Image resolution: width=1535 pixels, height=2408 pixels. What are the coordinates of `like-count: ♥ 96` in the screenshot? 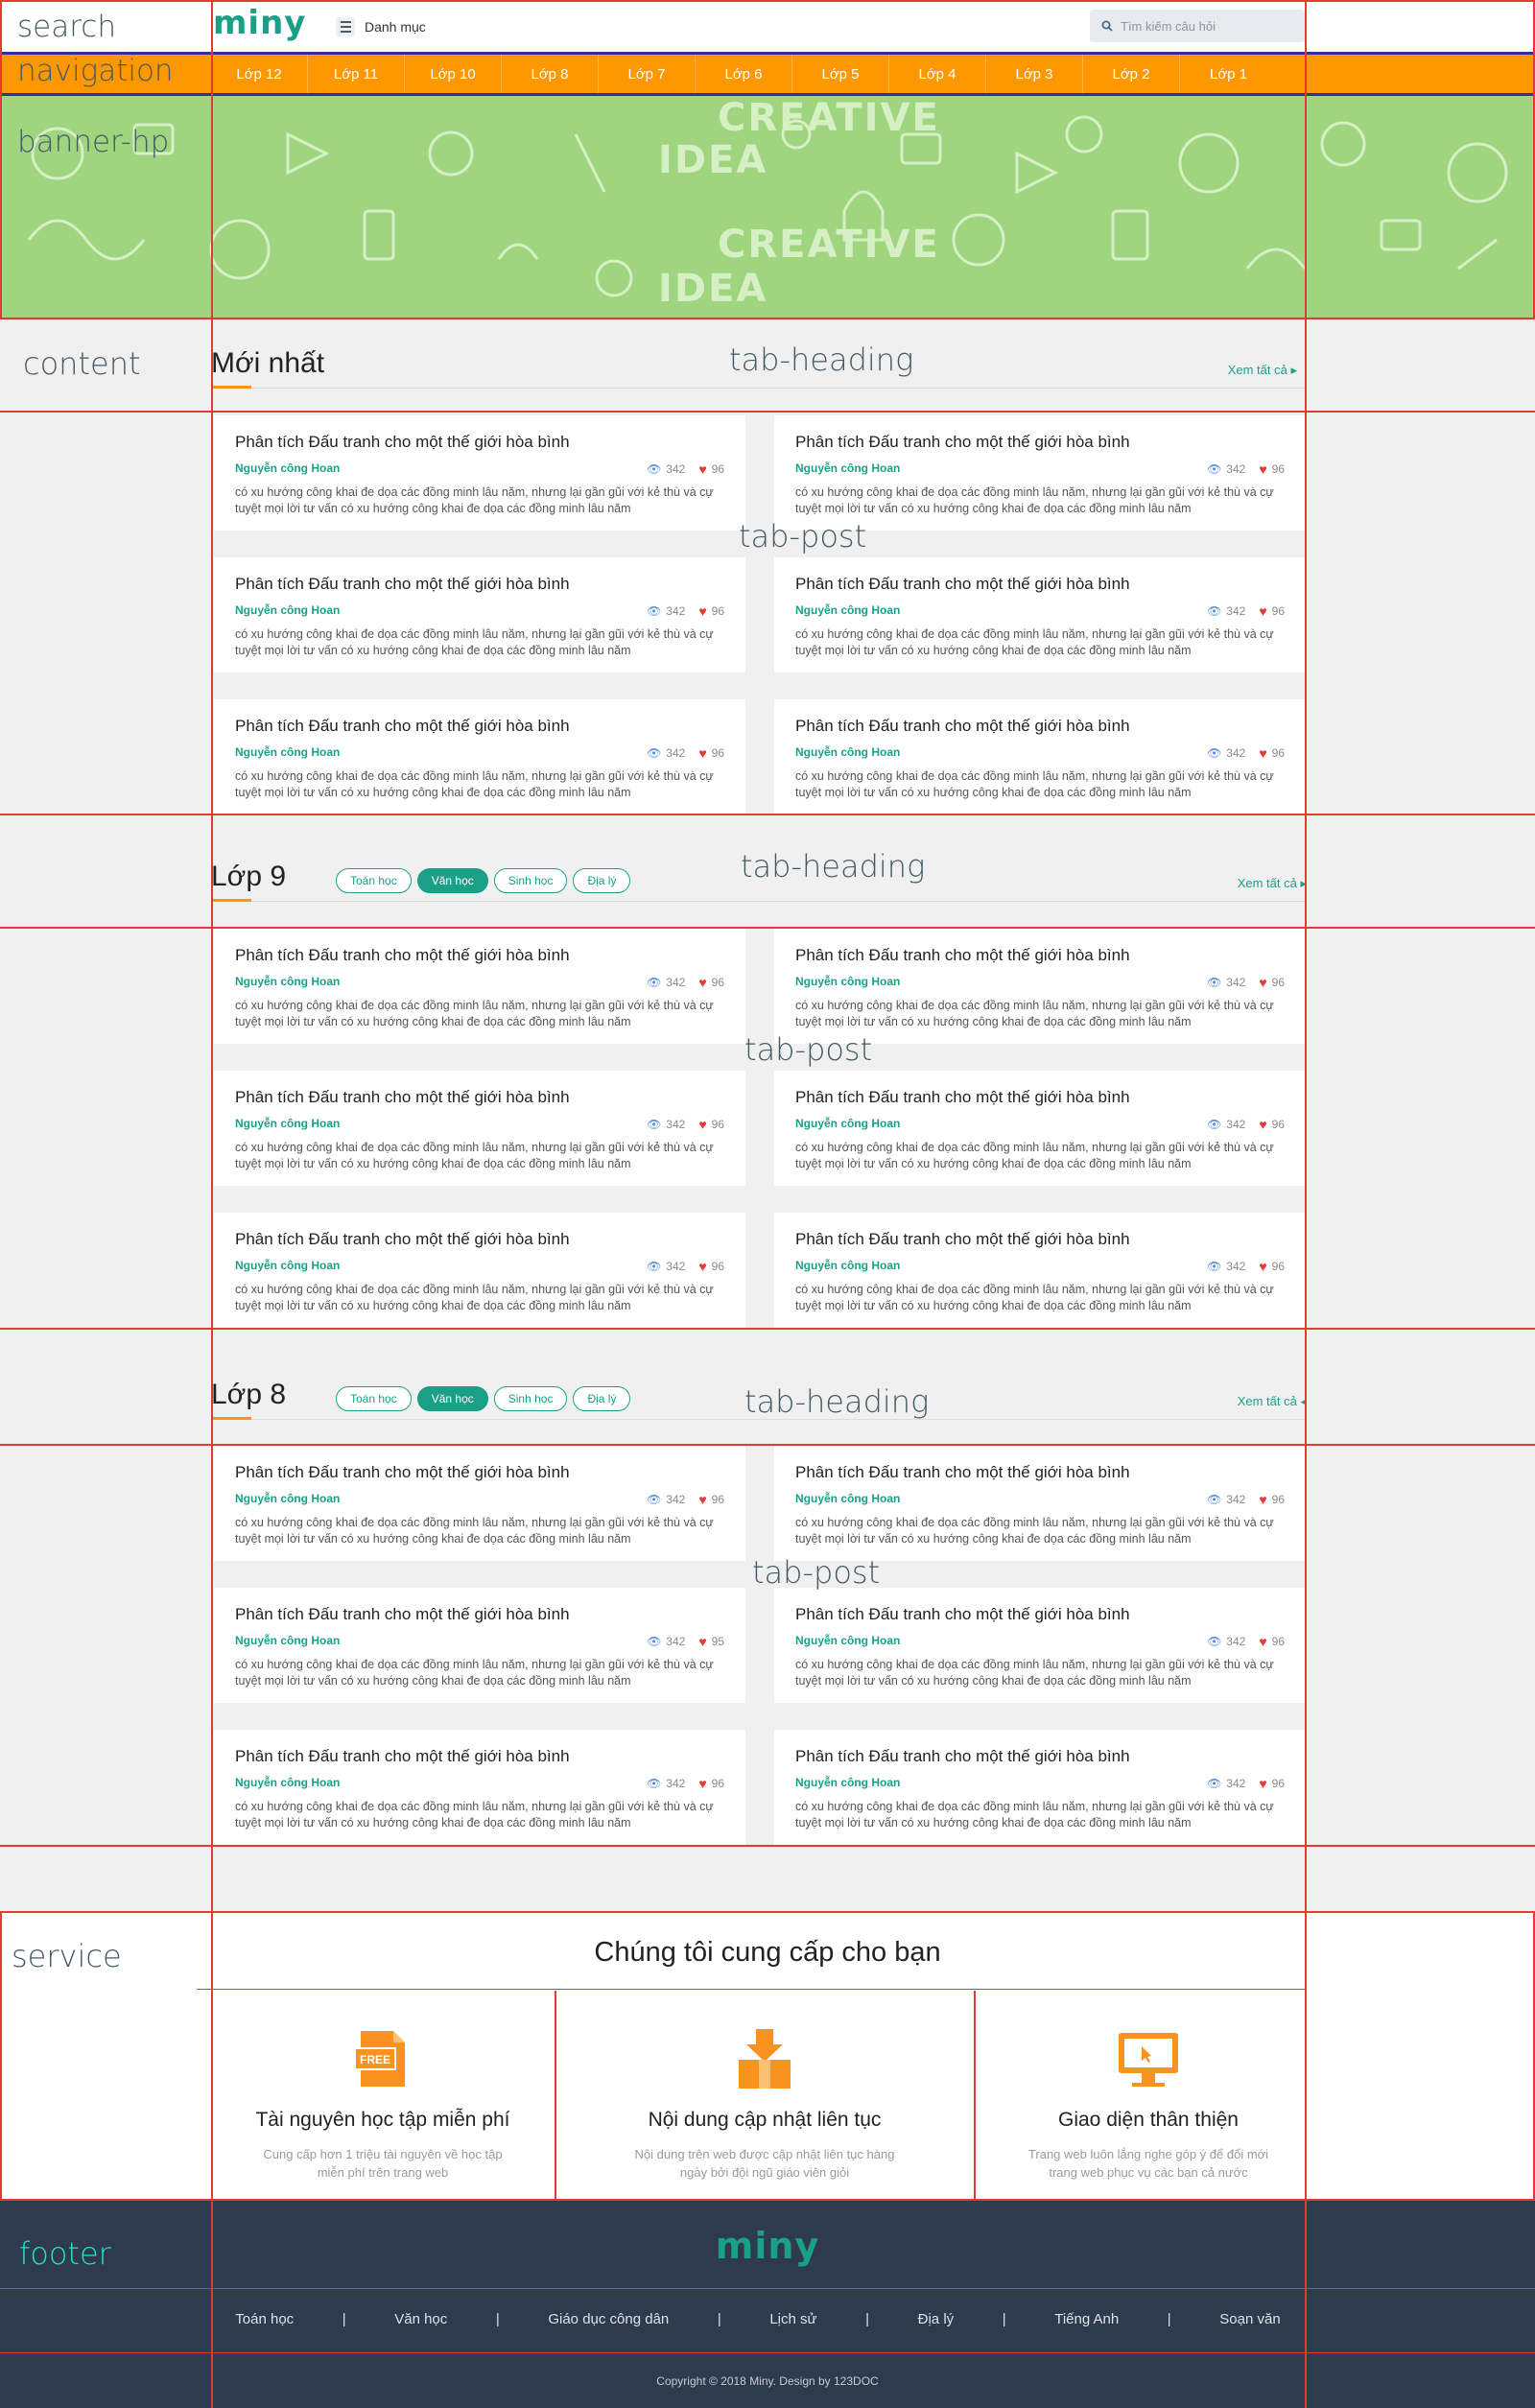 It's located at (711, 1783).